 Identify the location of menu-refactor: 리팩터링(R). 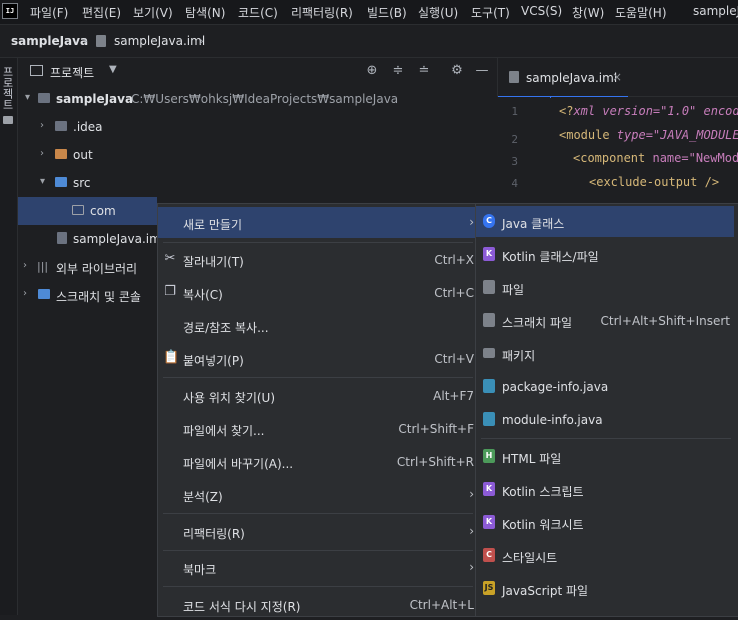
(322, 12).